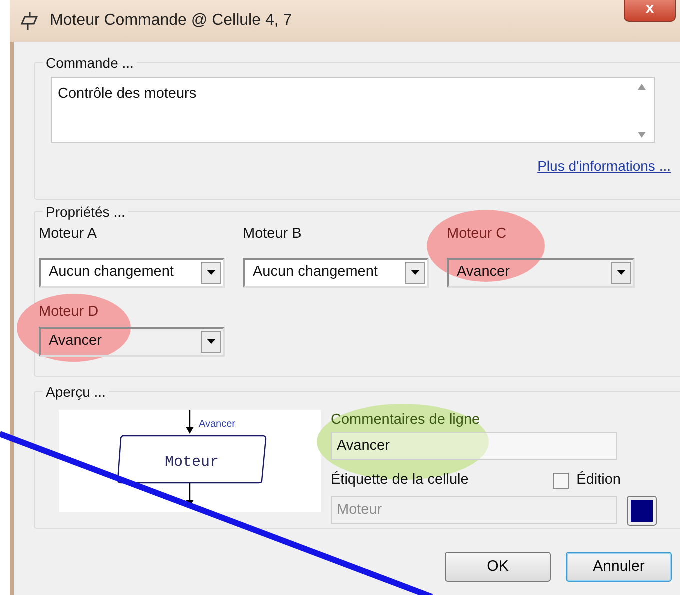  I want to click on flowchart-icon, so click(30, 21).